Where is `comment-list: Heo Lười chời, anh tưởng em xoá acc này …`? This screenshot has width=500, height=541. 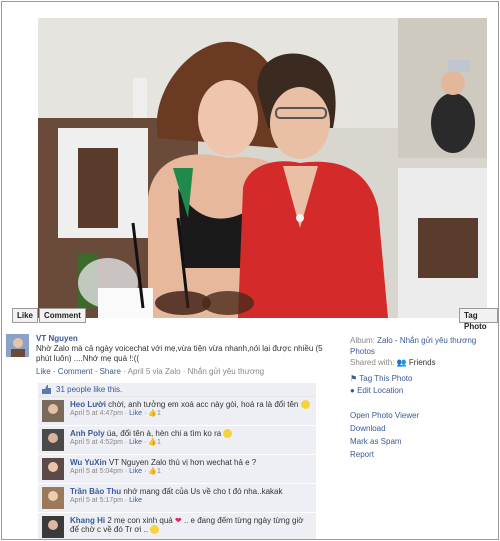 comment-list: Heo Lười chời, anh tưởng em xoá acc này … is located at coordinates (177, 468).